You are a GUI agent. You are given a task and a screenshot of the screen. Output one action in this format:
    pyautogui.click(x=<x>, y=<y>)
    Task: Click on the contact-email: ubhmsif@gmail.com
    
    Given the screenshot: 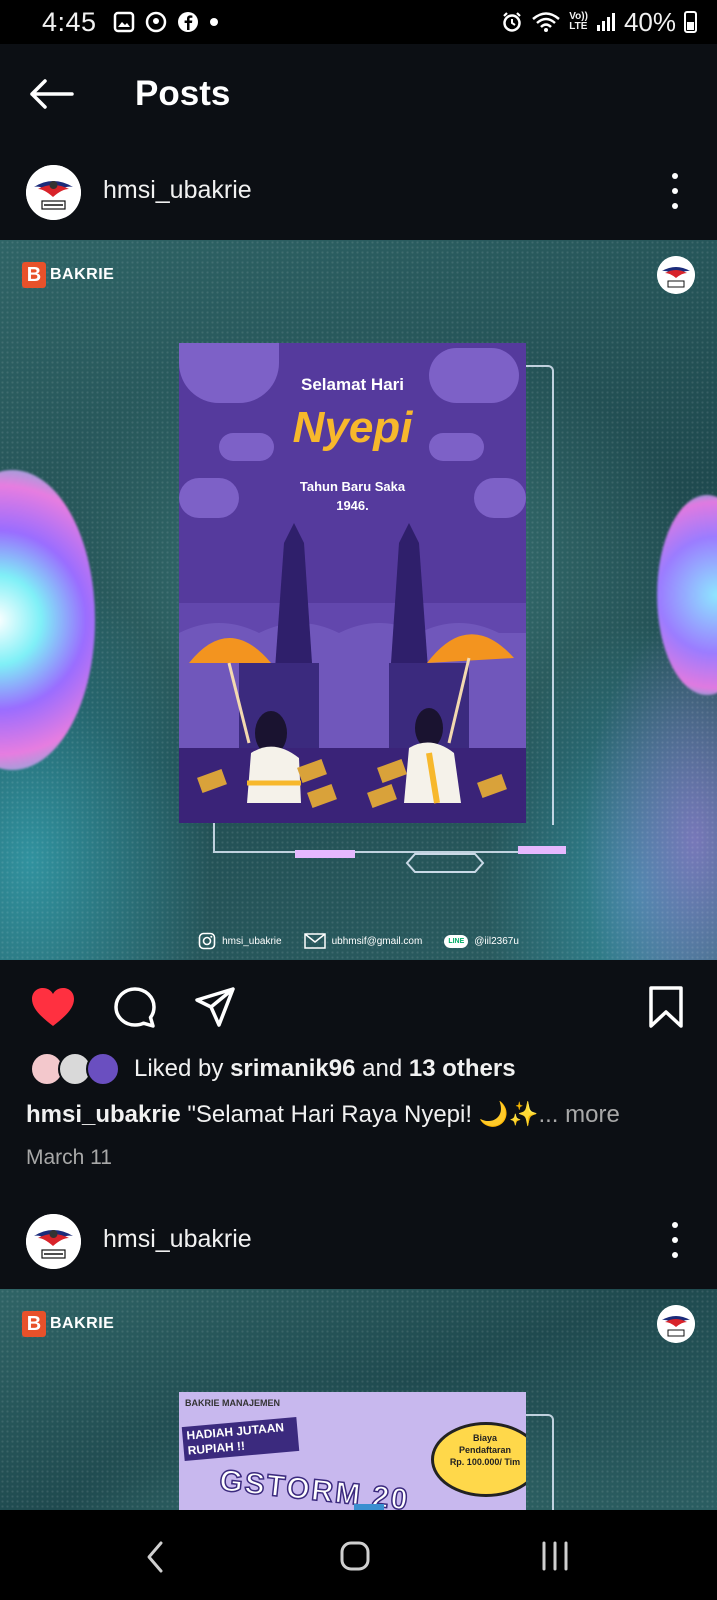 What is the action you would take?
    pyautogui.click(x=363, y=941)
    